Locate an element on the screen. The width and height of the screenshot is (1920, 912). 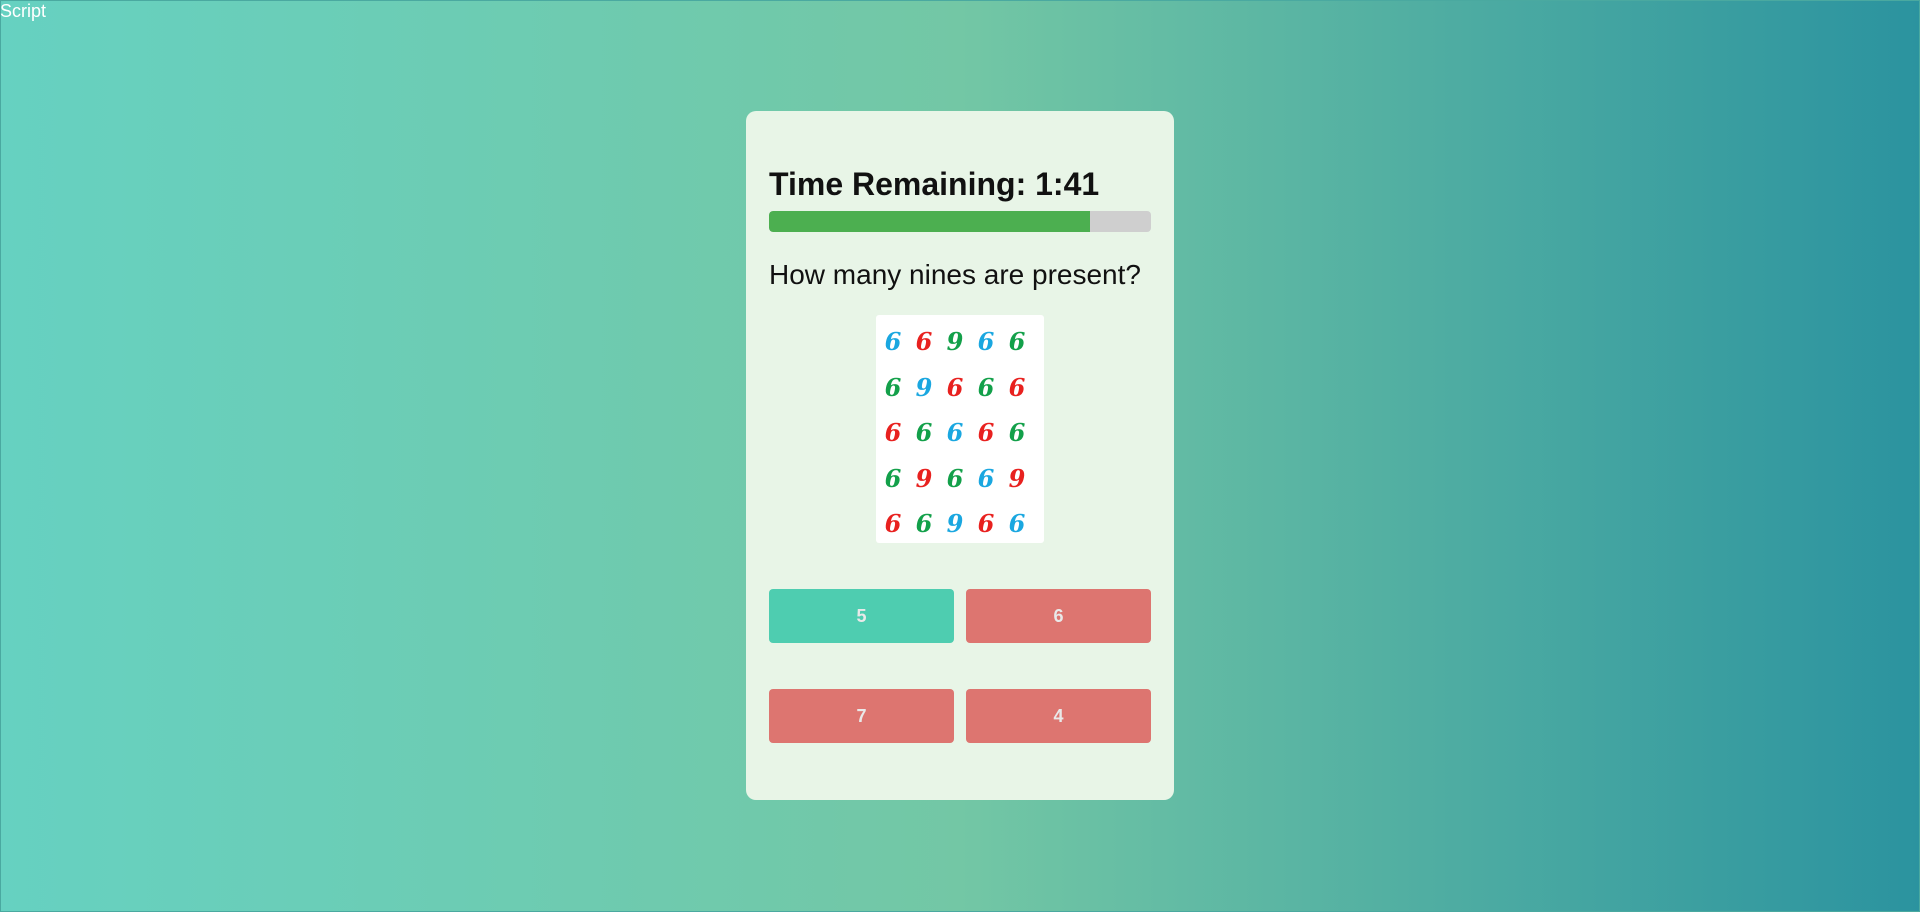
answer-button-1: 5 is located at coordinates (861, 616).